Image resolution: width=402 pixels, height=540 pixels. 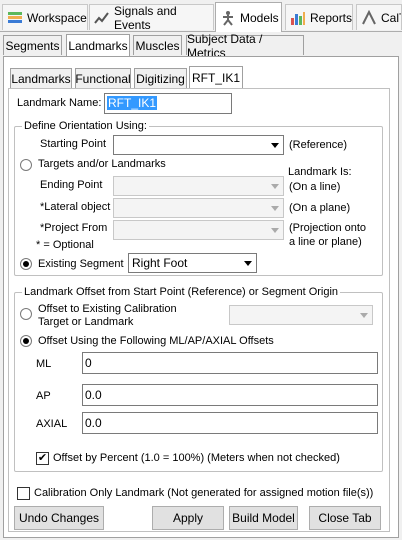 I want to click on tab-segments-label: Segments, so click(x=32, y=45).